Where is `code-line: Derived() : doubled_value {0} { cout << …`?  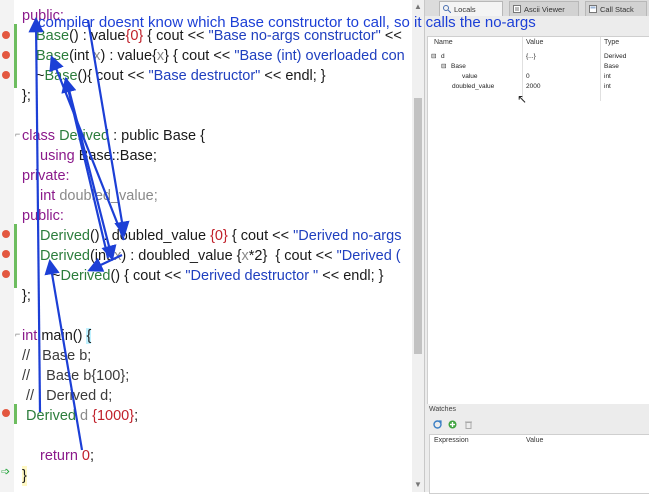
code-line: Derived() : doubled_value {0} { cout << … is located at coordinates (221, 236).